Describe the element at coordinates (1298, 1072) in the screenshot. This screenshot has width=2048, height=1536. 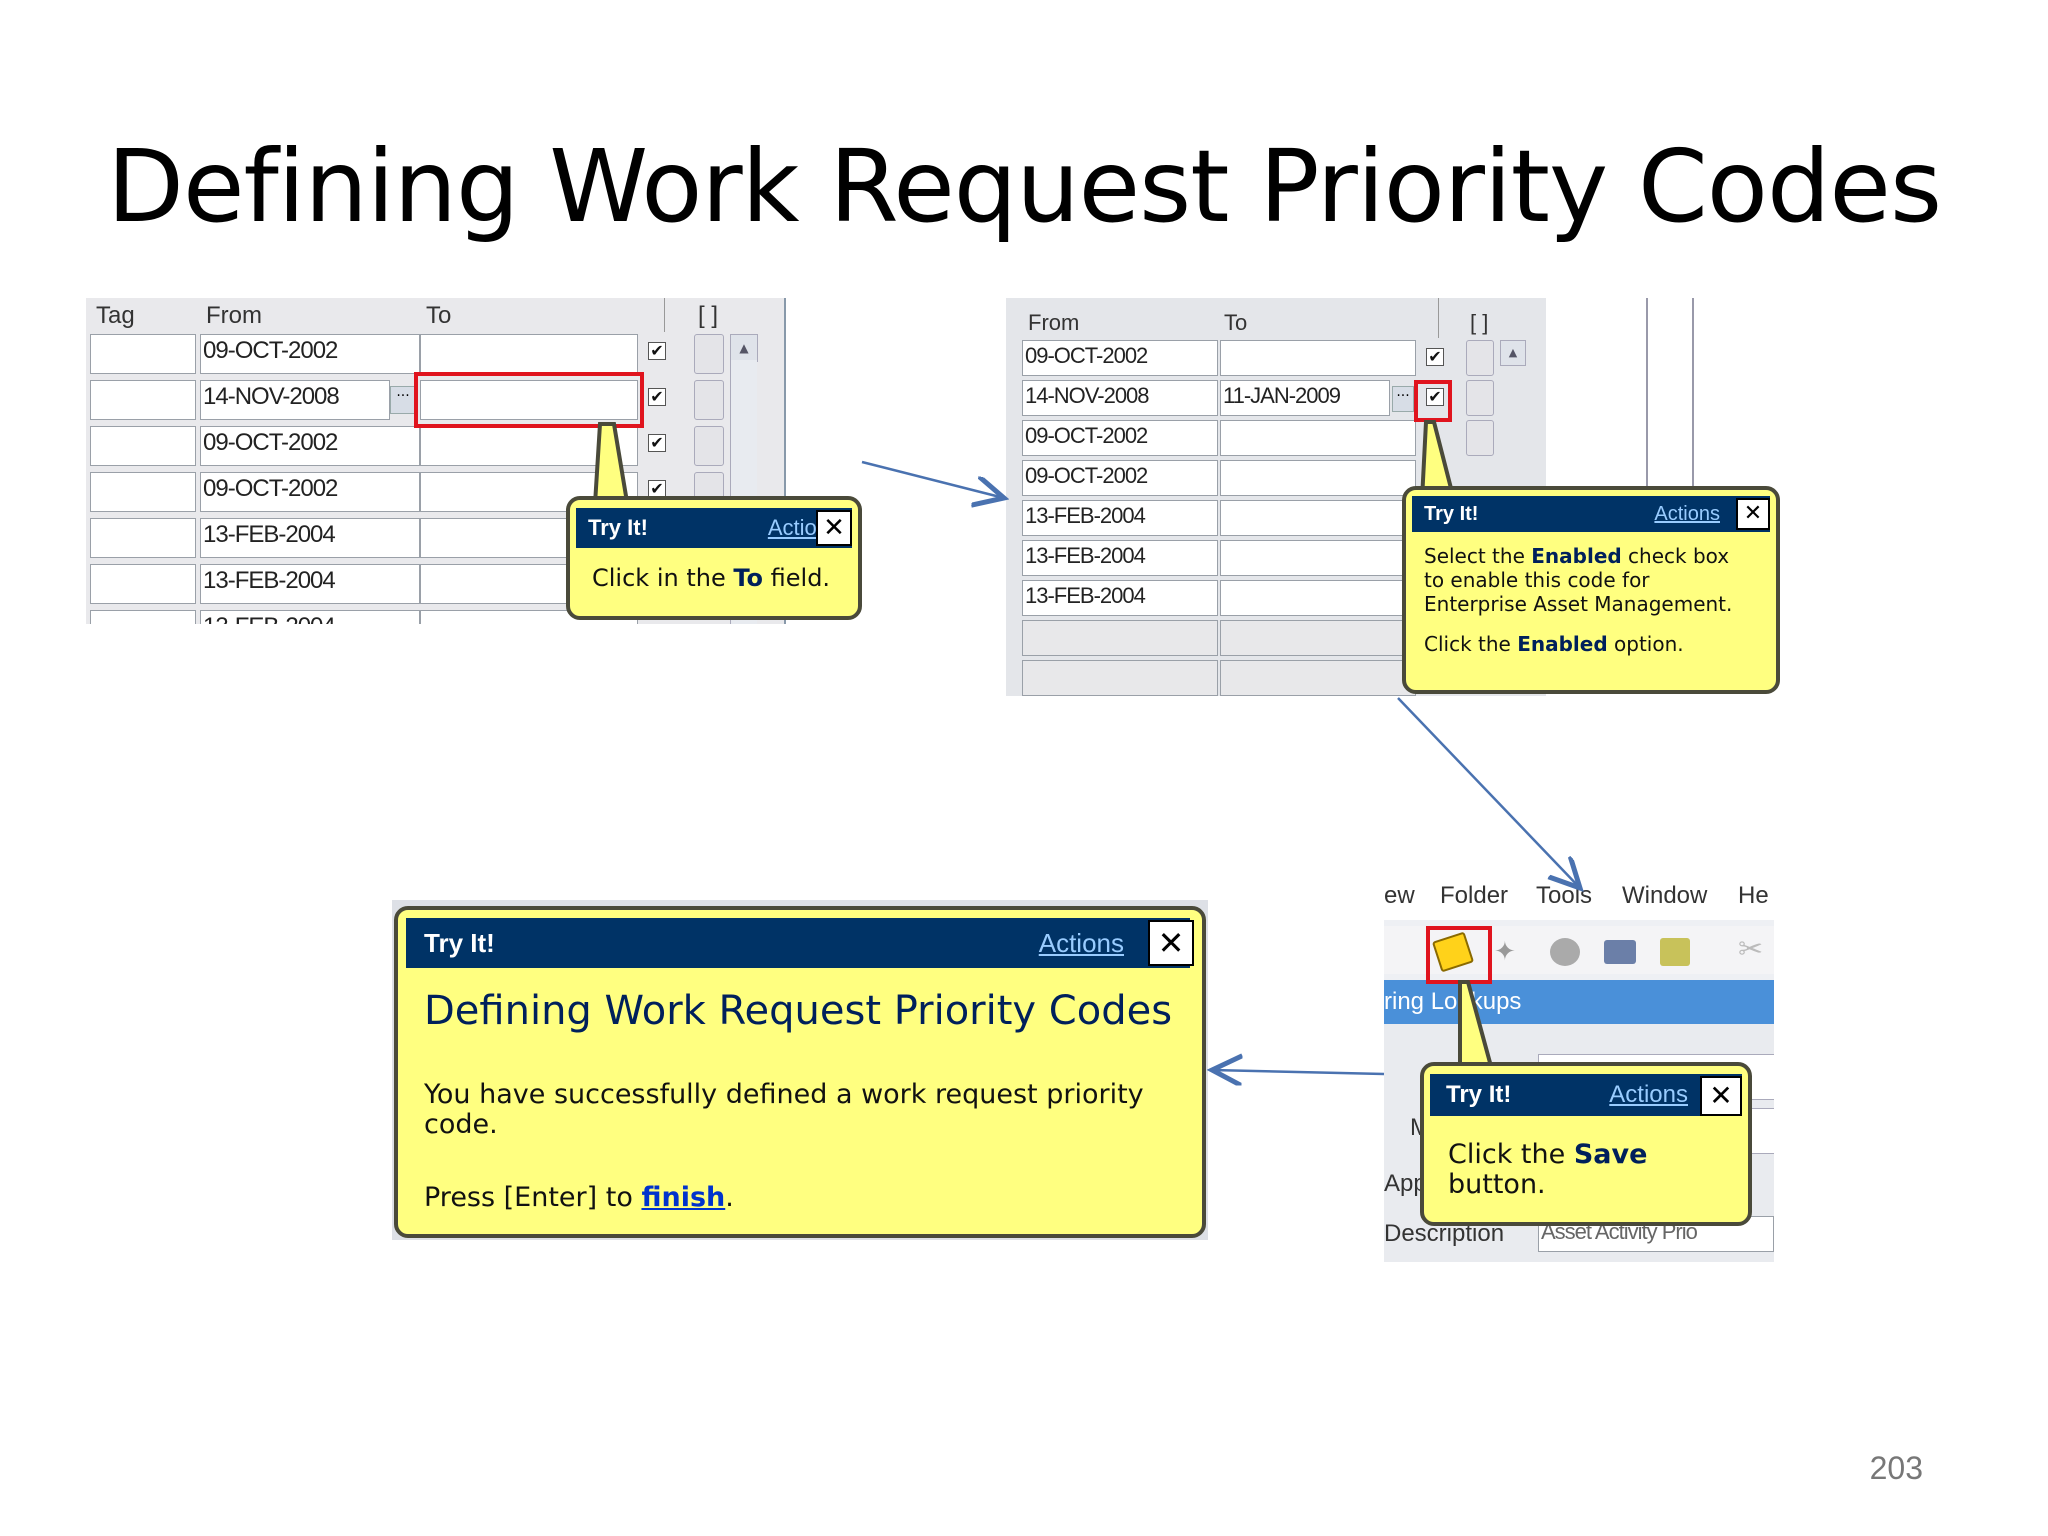
I see `arrow-step3-to-step4` at that location.